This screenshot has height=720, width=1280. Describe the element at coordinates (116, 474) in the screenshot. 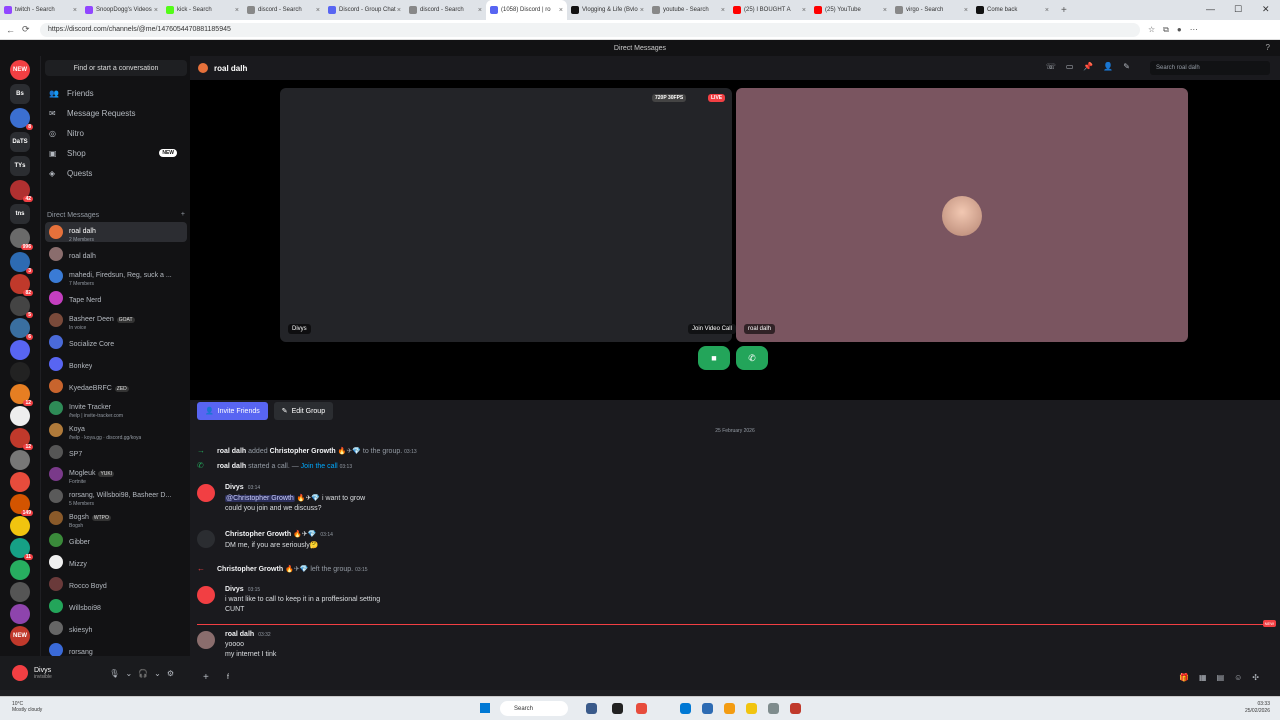

I see `dm-item: Mogleuk YUKI Fortnite` at that location.